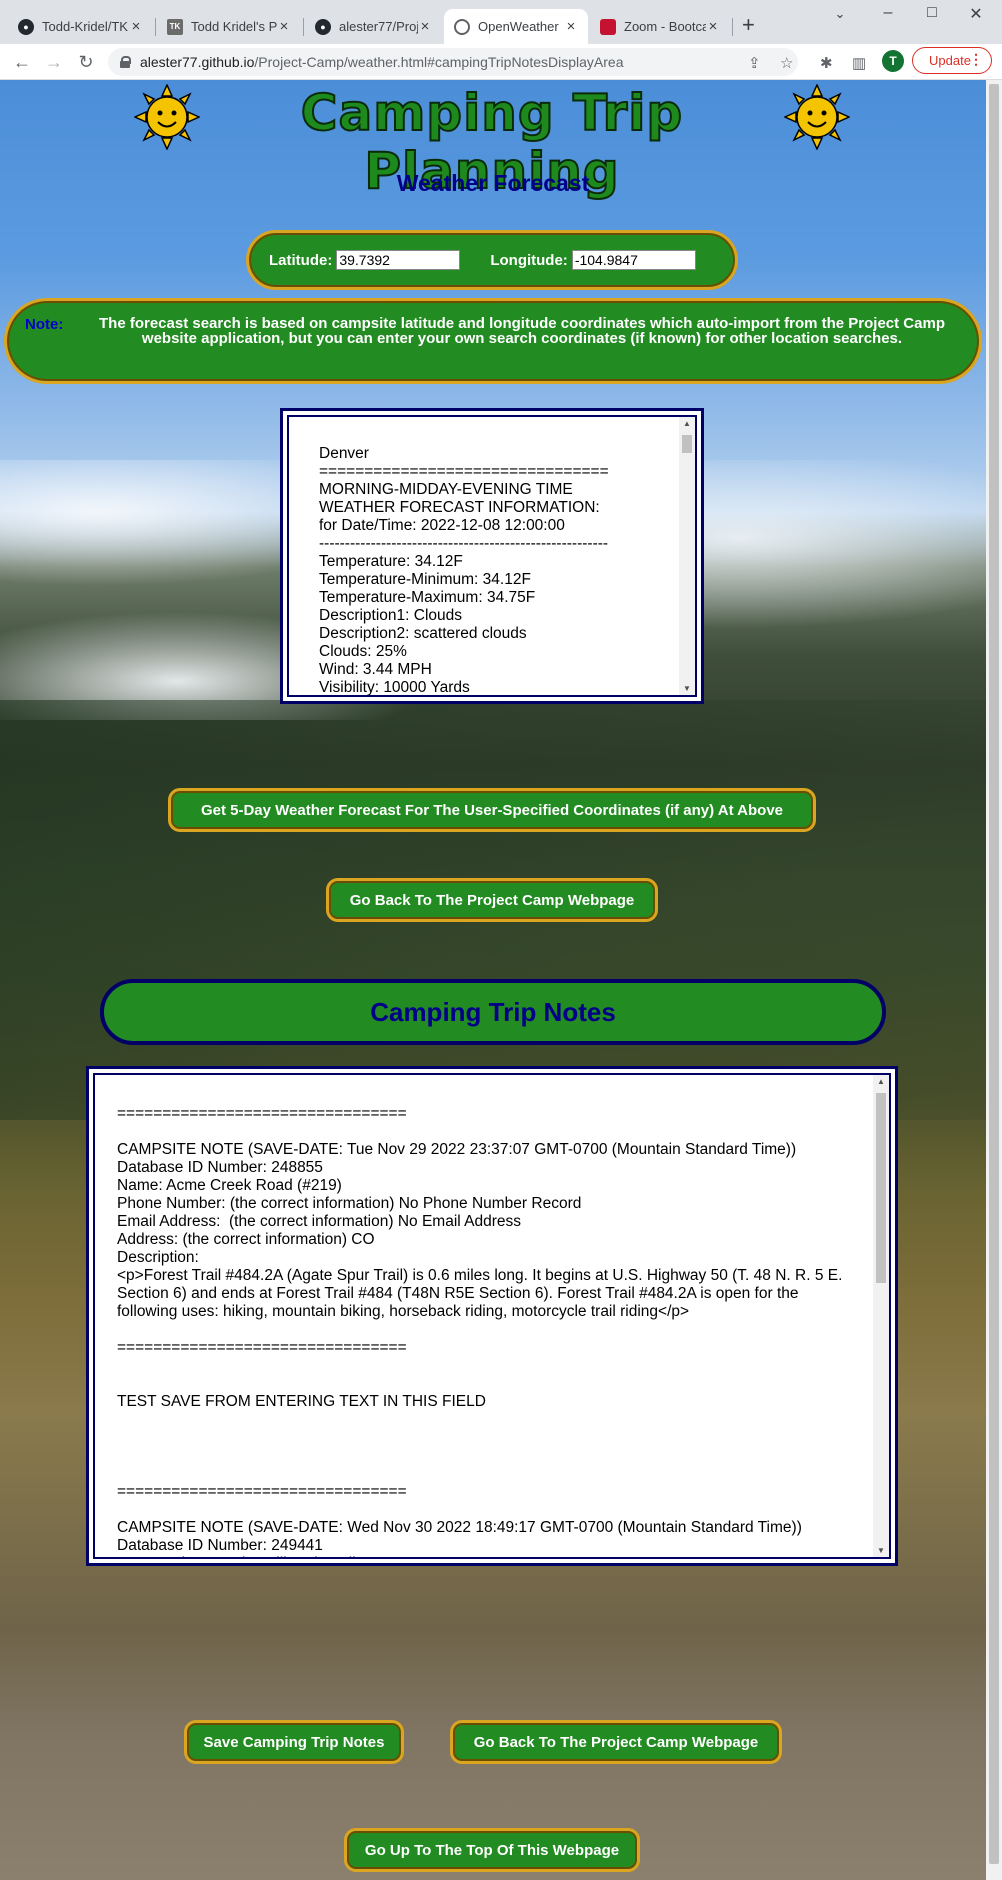  I want to click on page-scrollbar, so click(994, 980).